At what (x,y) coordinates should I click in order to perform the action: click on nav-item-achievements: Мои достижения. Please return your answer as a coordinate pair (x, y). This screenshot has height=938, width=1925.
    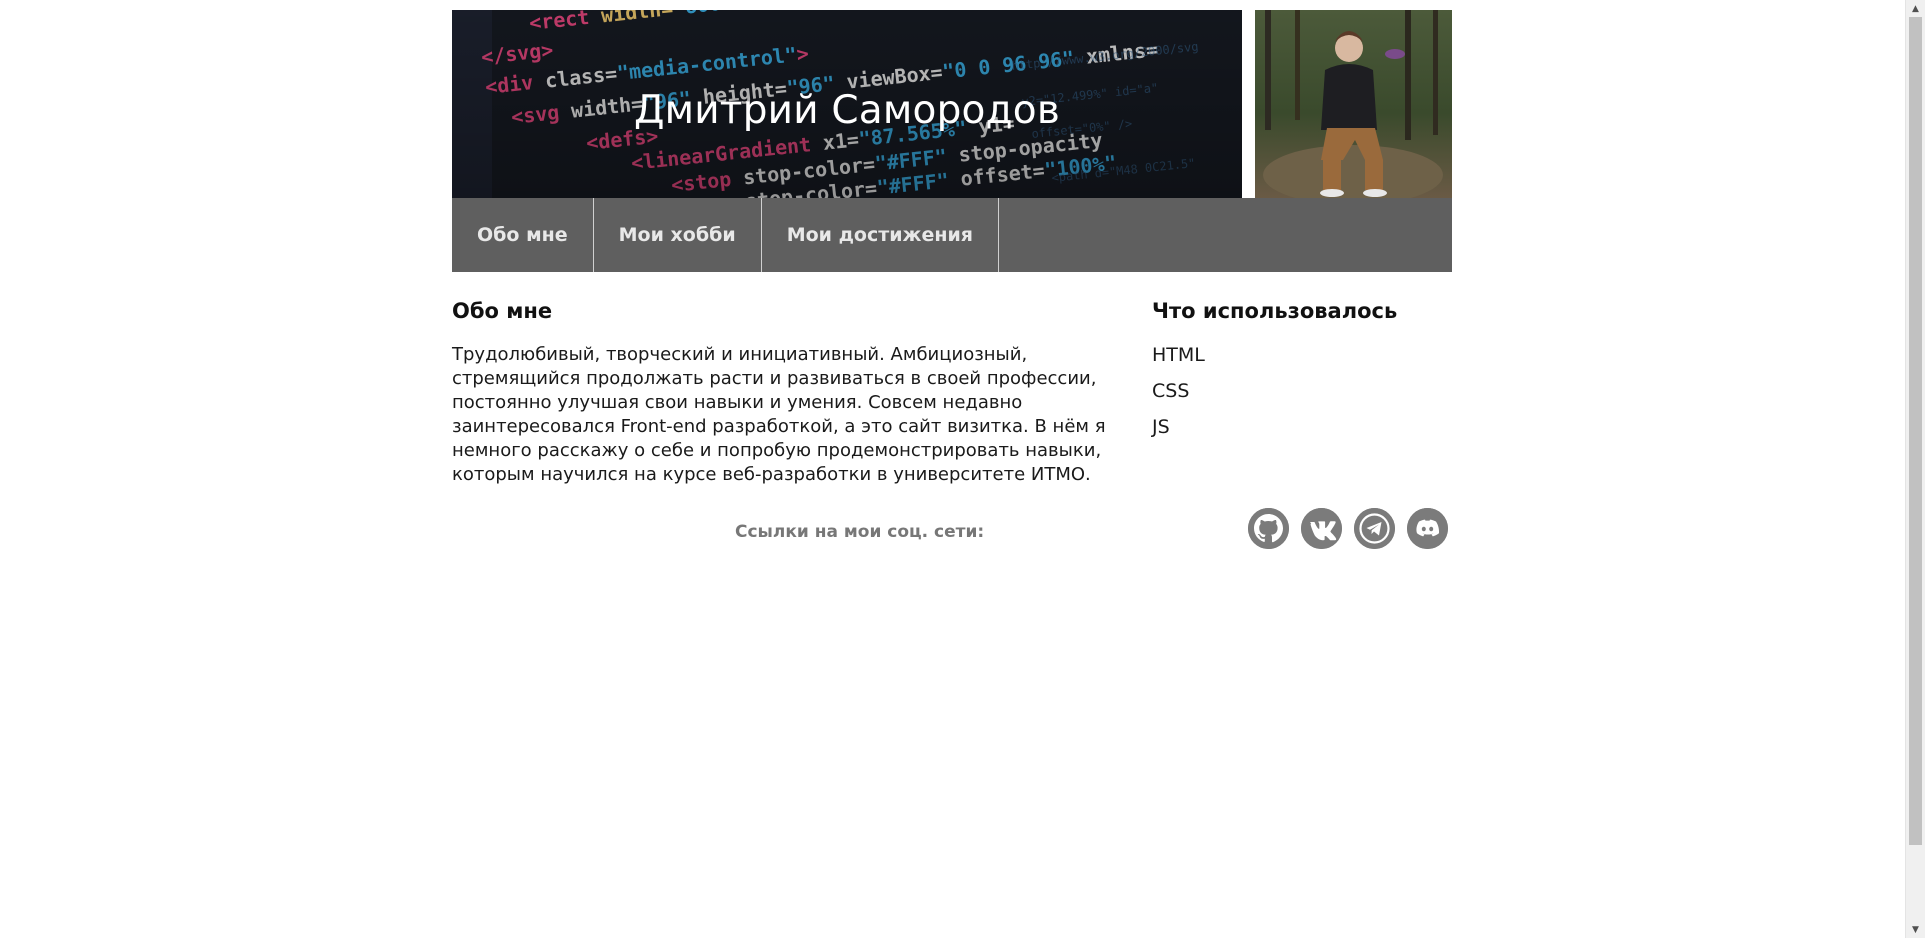
    Looking at the image, I should click on (880, 235).